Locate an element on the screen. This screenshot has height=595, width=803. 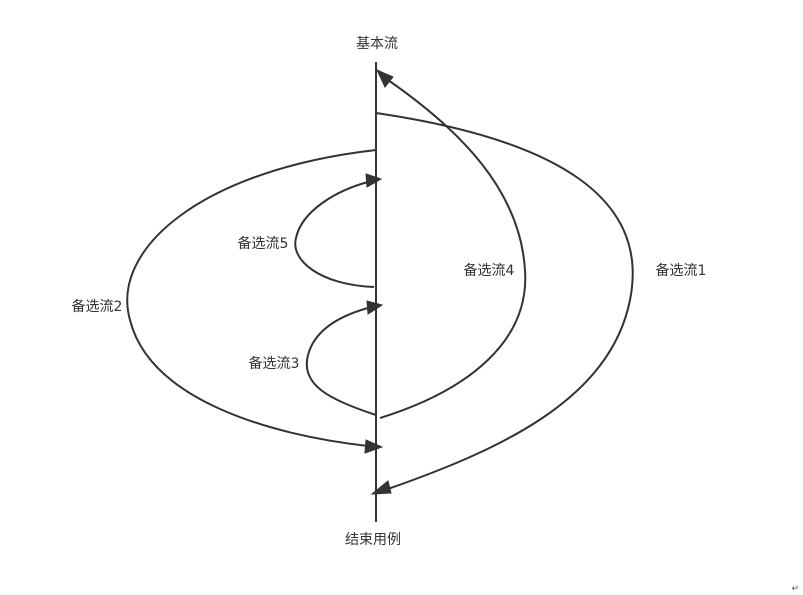
alt-flow-5-label: 备选流5 is located at coordinates (263, 243).